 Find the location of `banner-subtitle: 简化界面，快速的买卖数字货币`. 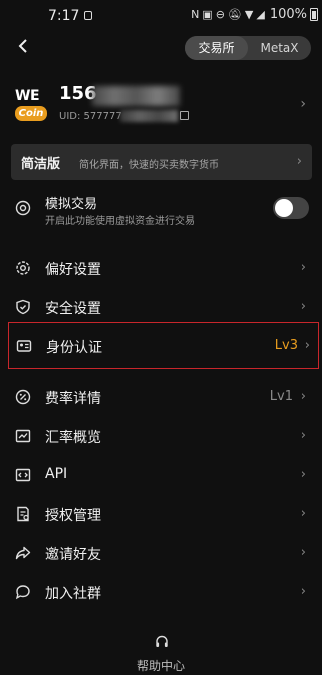

banner-subtitle: 简化界面，快速的买卖数字货币 is located at coordinates (149, 165).